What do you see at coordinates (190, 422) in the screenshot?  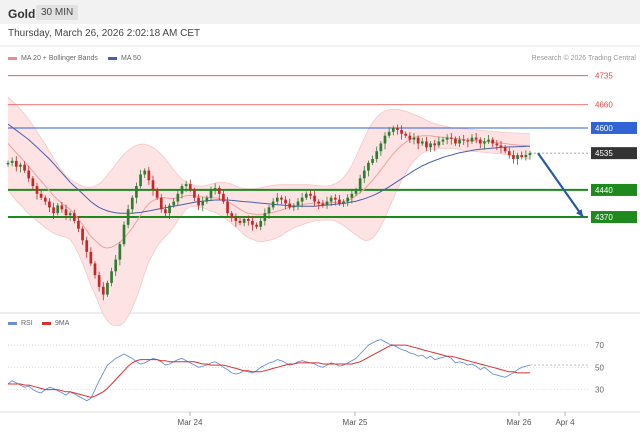 I see `time-tick-label: Mar 24` at bounding box center [190, 422].